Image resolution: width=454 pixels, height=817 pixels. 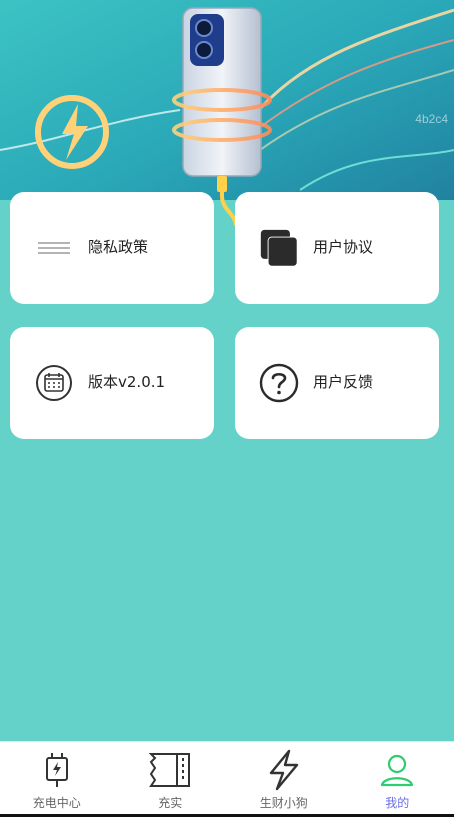 I want to click on tab-chongshi: 充实, so click(x=171, y=779).